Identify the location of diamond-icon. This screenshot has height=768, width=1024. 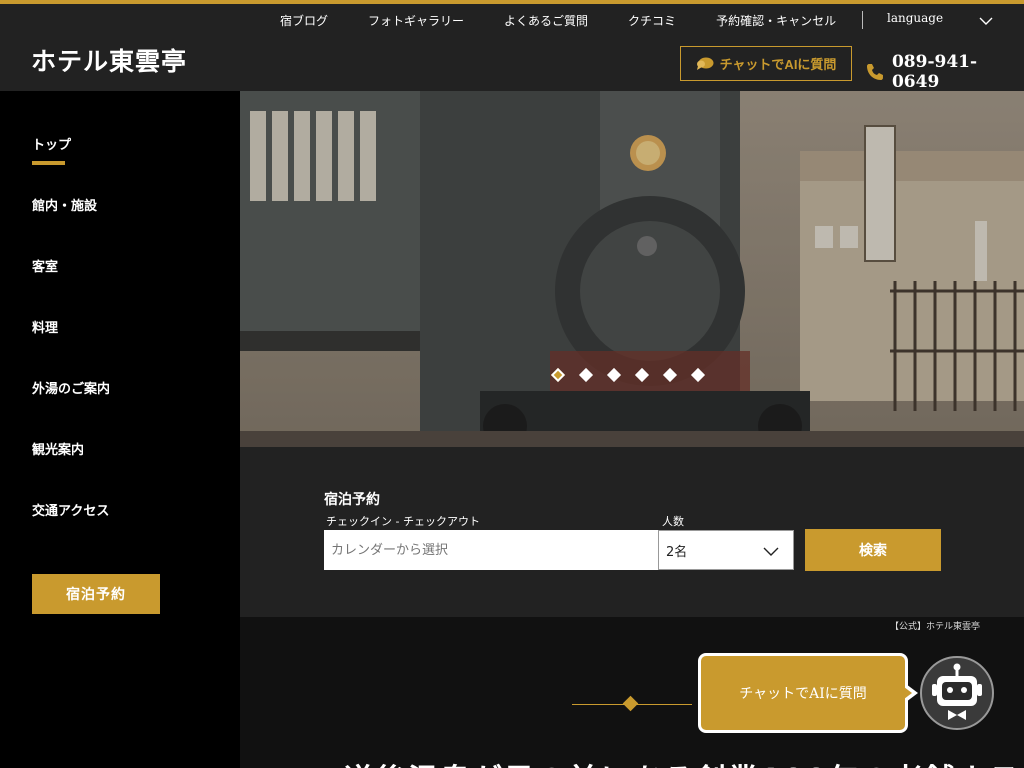
(630, 703).